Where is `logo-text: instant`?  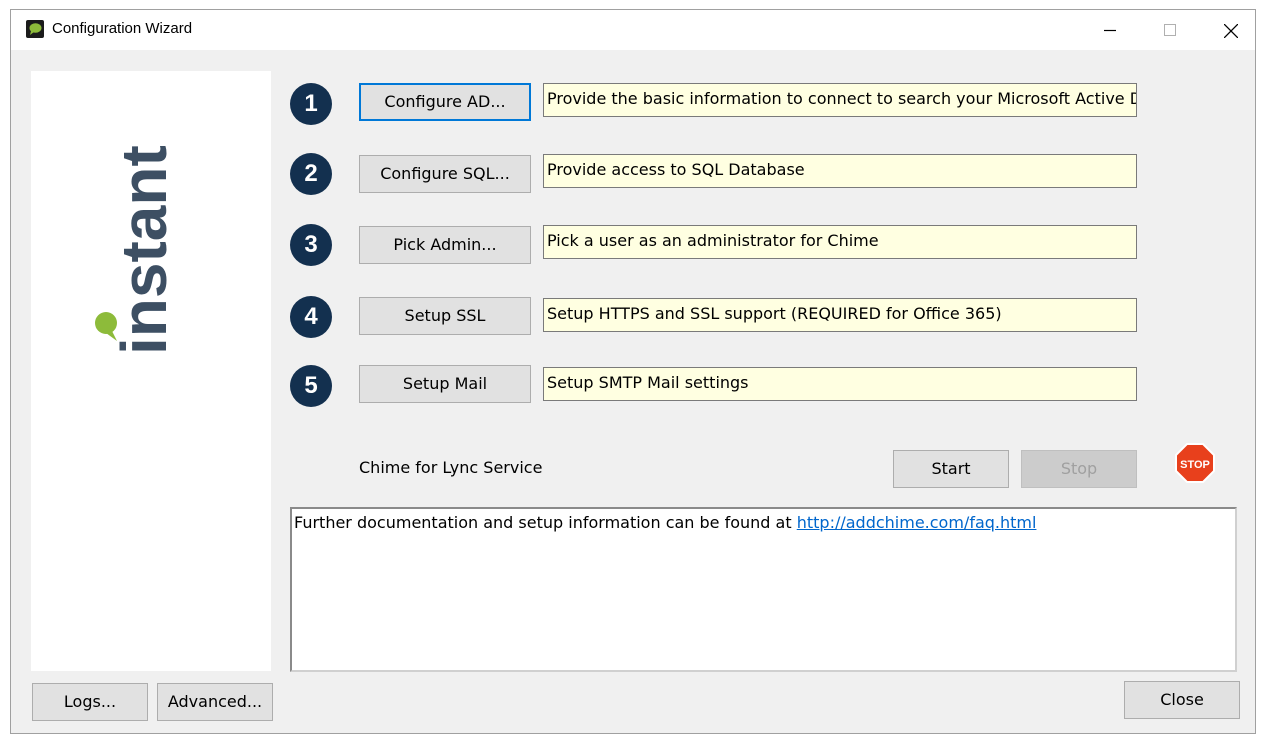
logo-text: instant is located at coordinates (144, 250).